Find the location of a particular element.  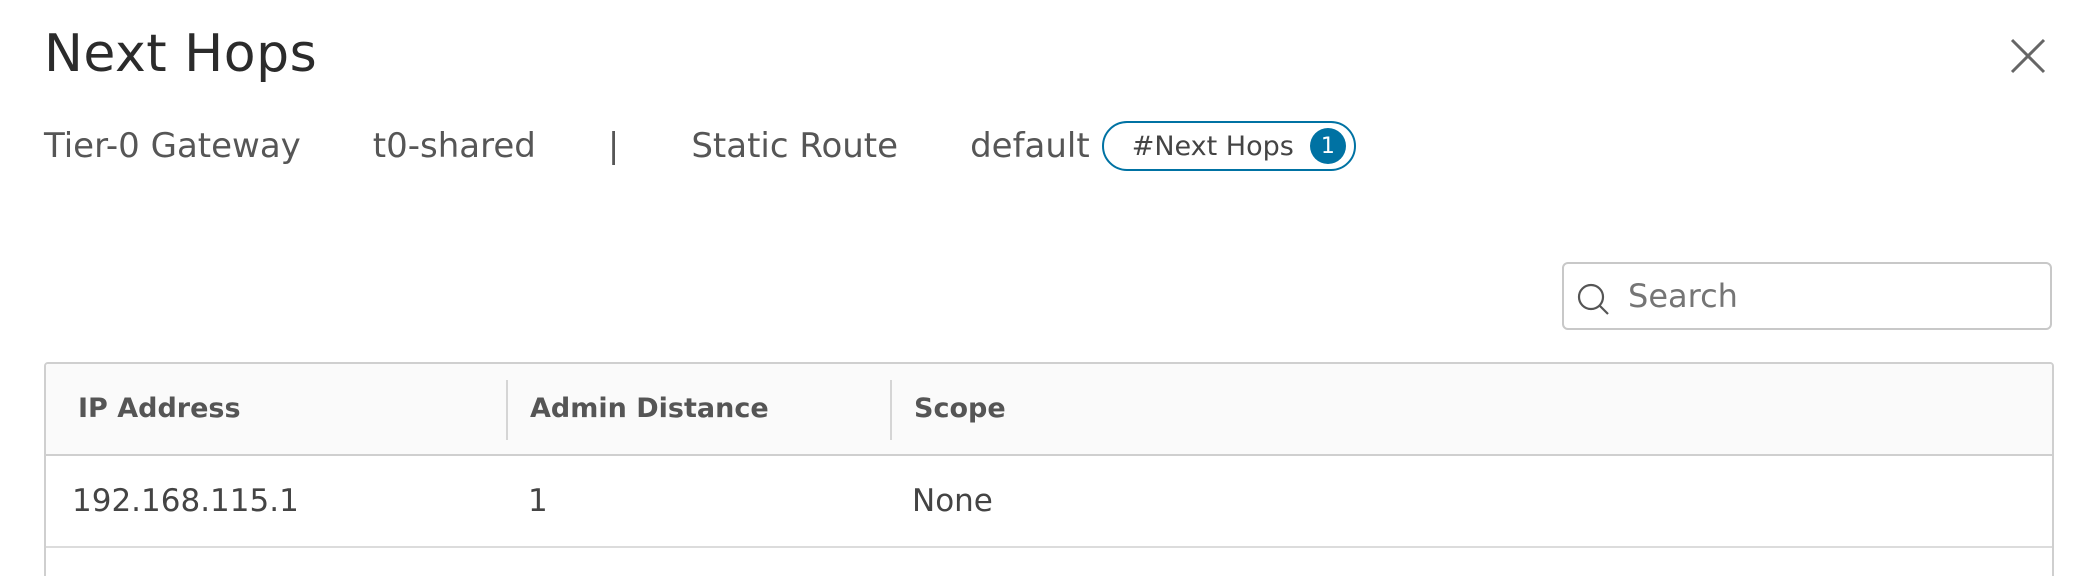

search-box is located at coordinates (1807, 296).